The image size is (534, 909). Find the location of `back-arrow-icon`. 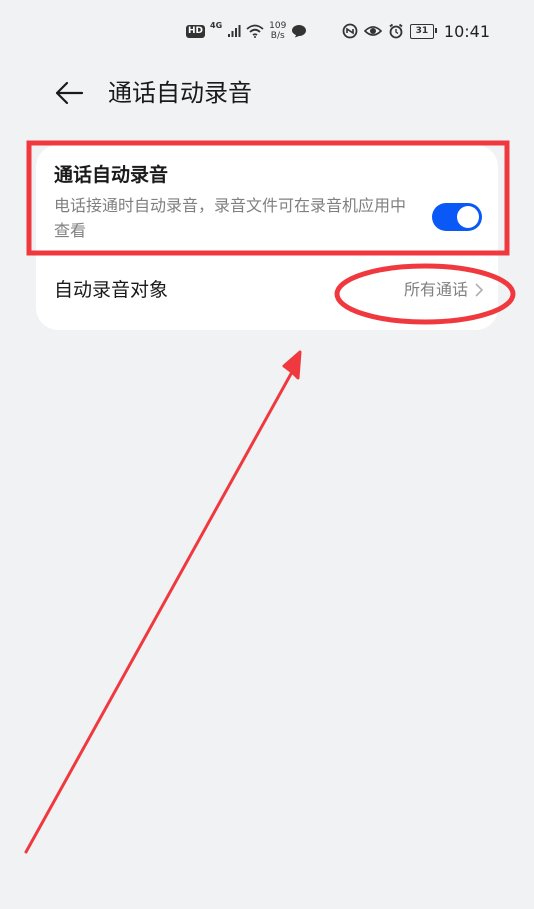

back-arrow-icon is located at coordinates (69, 93).